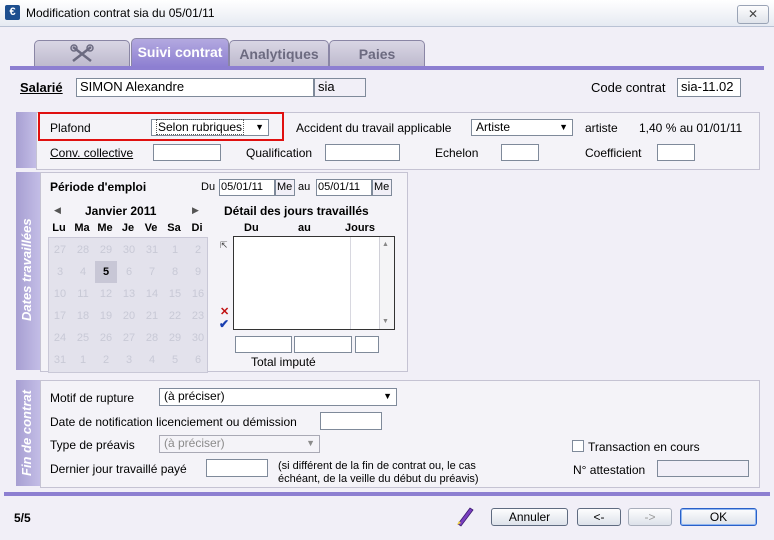  I want to click on calendar-day: 21, so click(152, 316).